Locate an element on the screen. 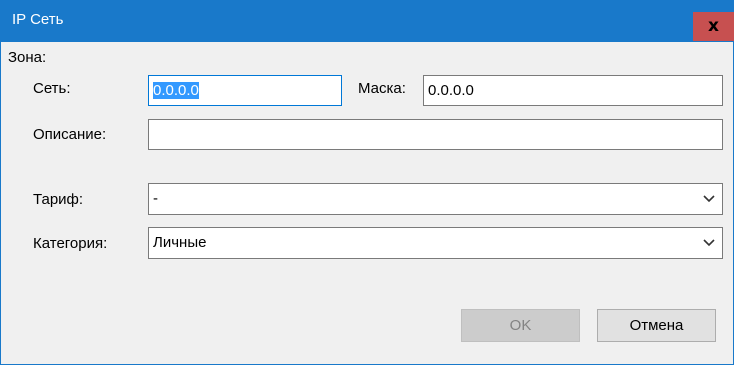  description-input is located at coordinates (435, 134).